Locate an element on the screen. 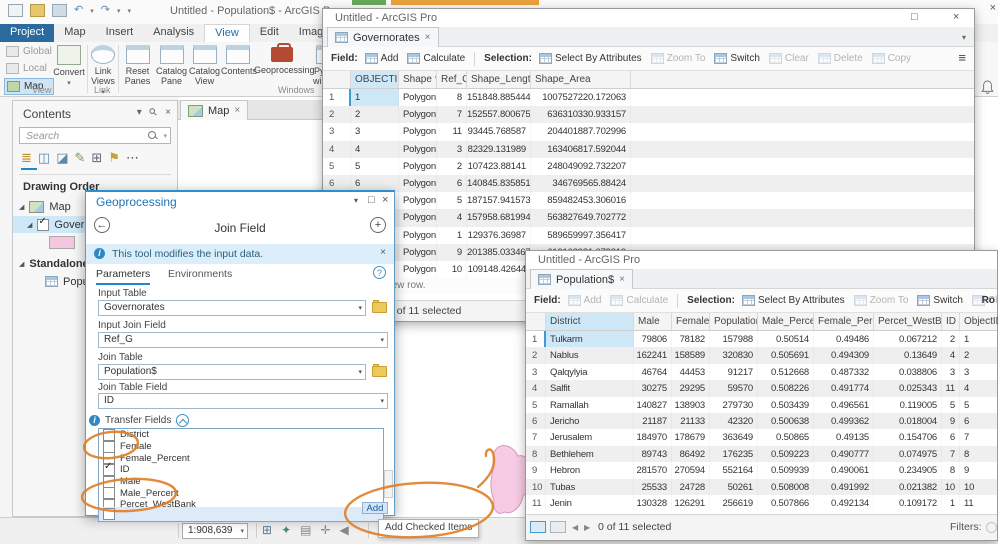 The width and height of the screenshot is (998, 544). cell: 140827 is located at coordinates (653, 405).